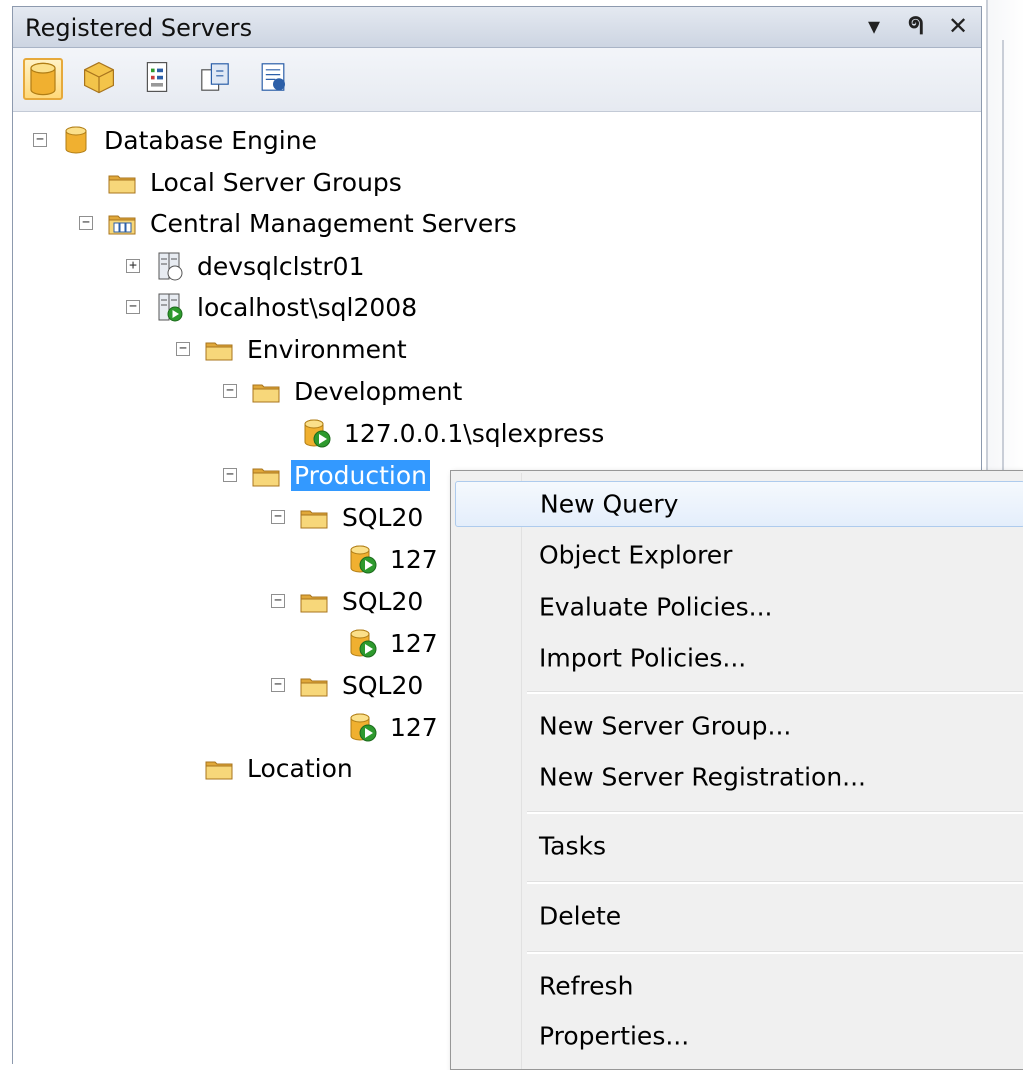  Describe the element at coordinates (497, 80) in the screenshot. I see `server-type-toolbar` at that location.